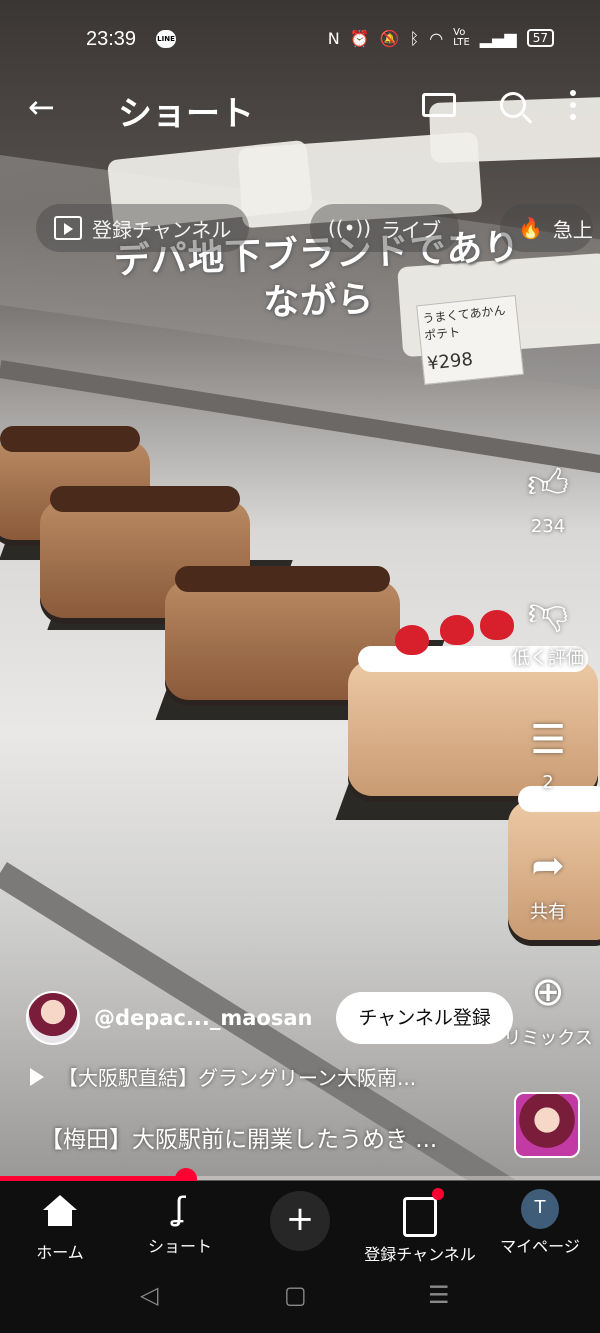  I want to click on trending-icon: 🔥, so click(530, 228).